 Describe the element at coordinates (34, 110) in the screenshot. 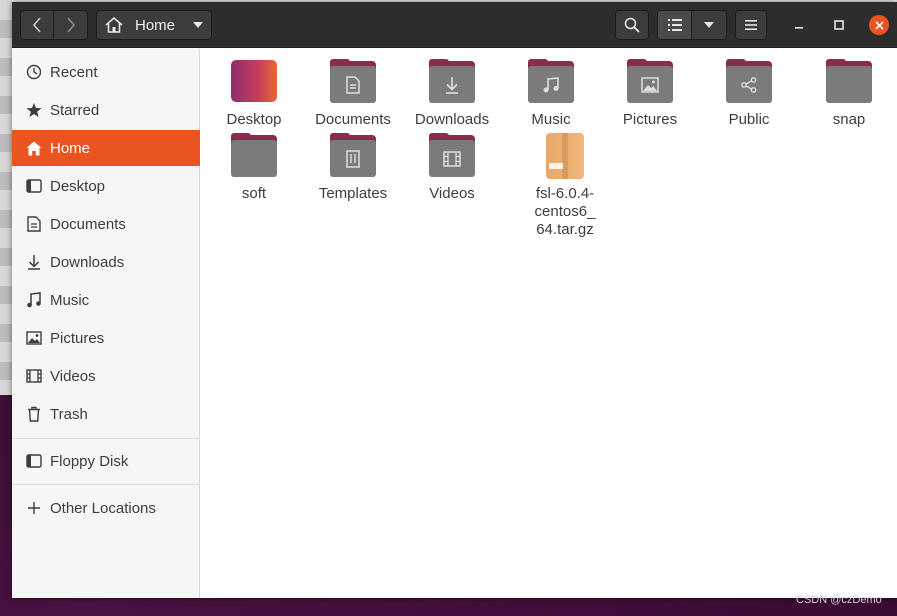

I see `star-icon` at that location.